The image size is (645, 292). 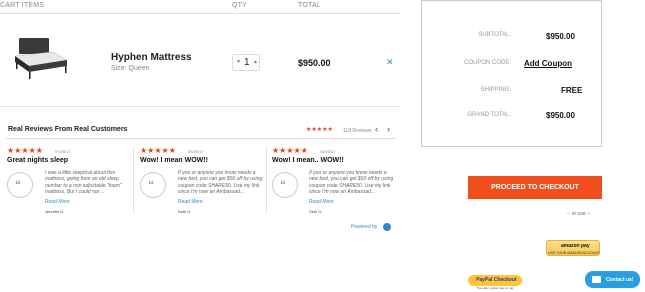 I want to click on amazon-pay-label: amazon pay, so click(x=575, y=246).